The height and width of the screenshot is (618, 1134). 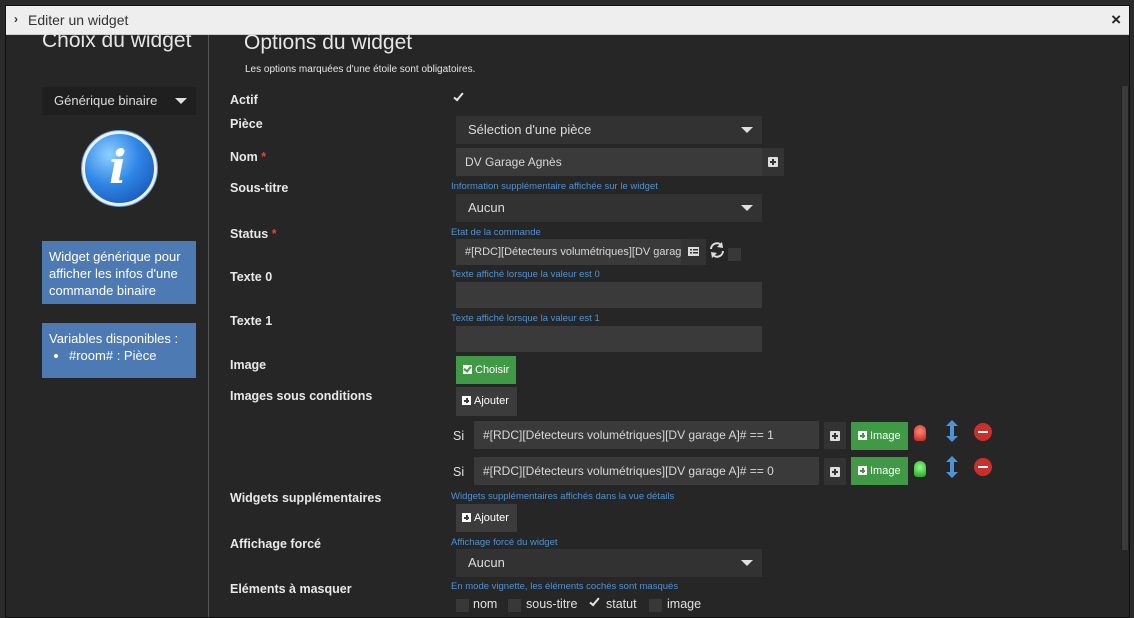 What do you see at coordinates (920, 433) in the screenshot?
I see `red-led-icon` at bounding box center [920, 433].